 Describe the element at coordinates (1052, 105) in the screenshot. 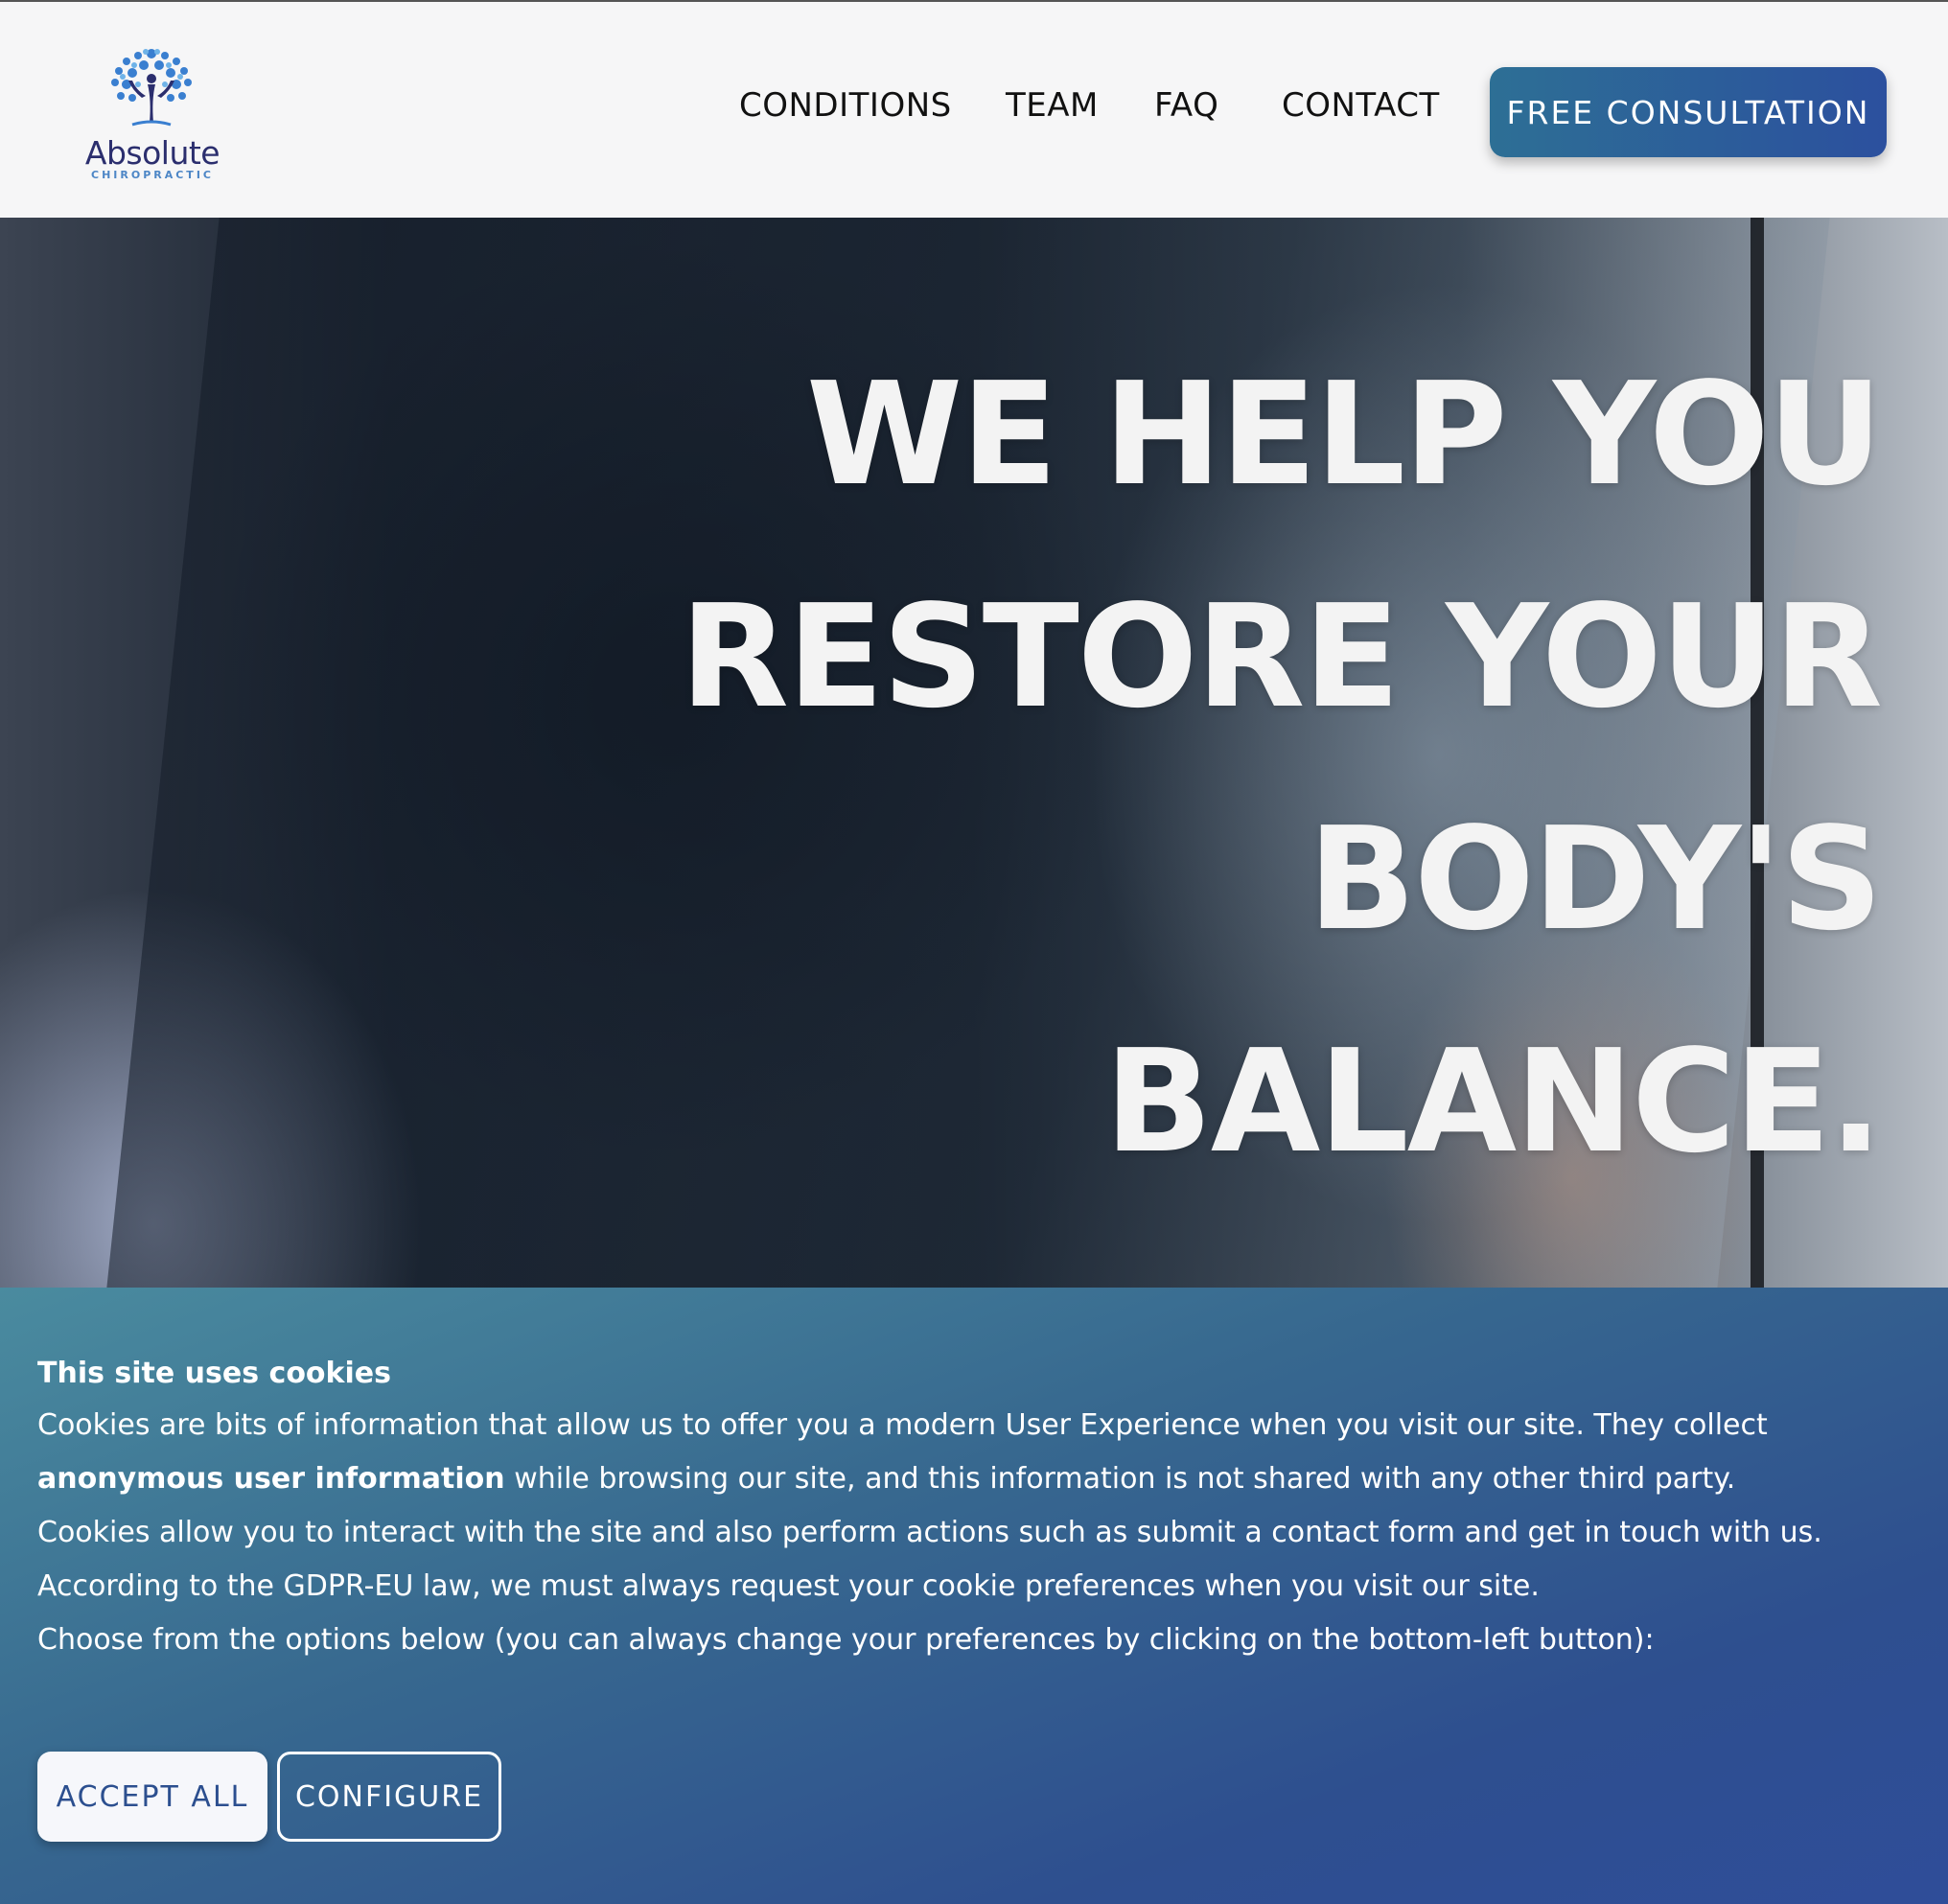

I see `nav-team: TEAM` at that location.